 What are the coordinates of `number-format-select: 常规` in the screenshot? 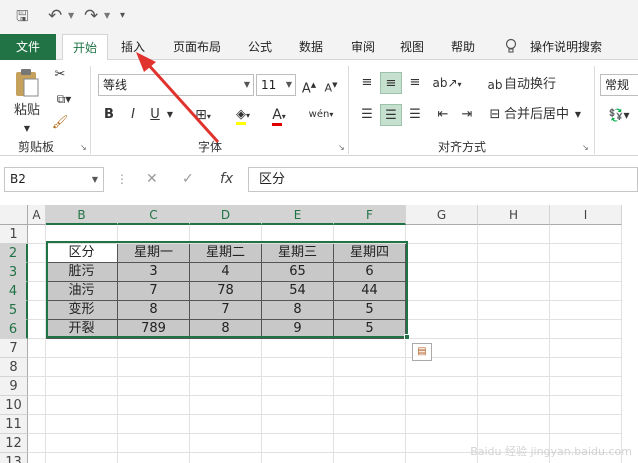 It's located at (619, 85).